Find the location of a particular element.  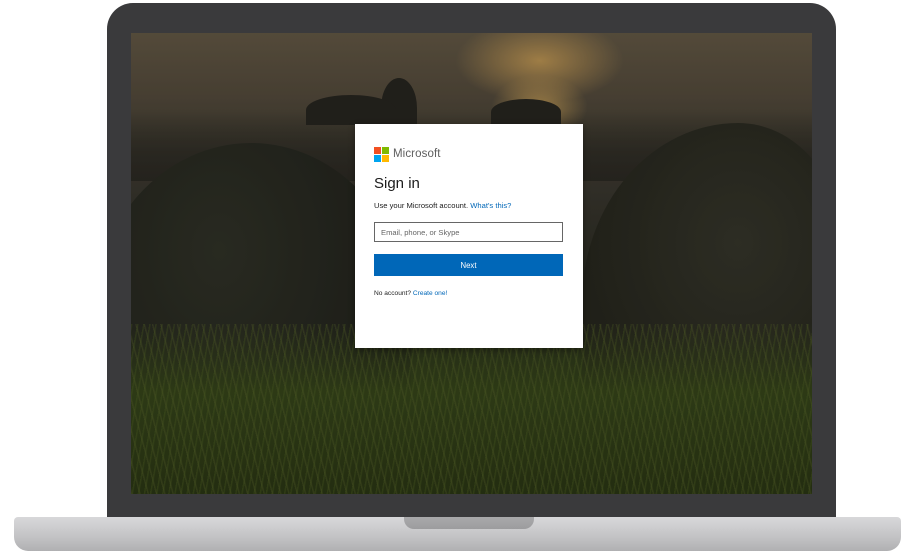

brand-row: Microsoft is located at coordinates (407, 154).